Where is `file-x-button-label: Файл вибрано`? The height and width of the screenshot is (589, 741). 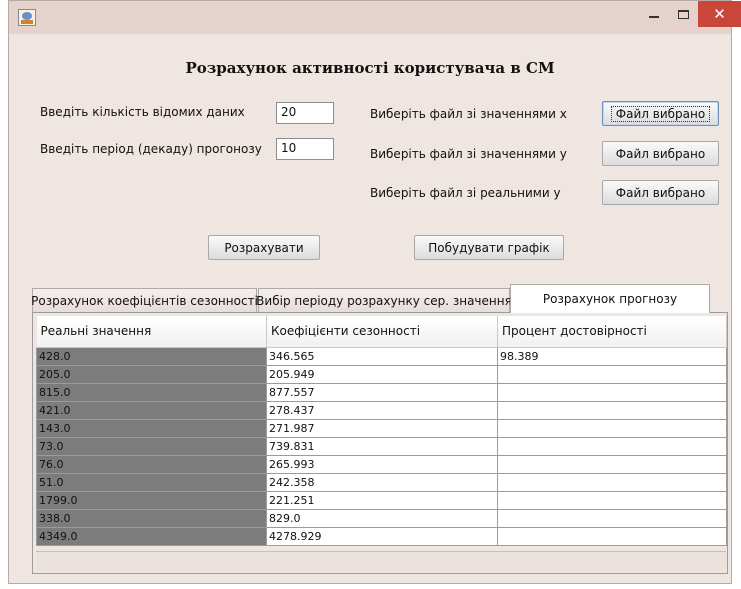
file-x-button-label: Файл вибрано is located at coordinates (660, 113).